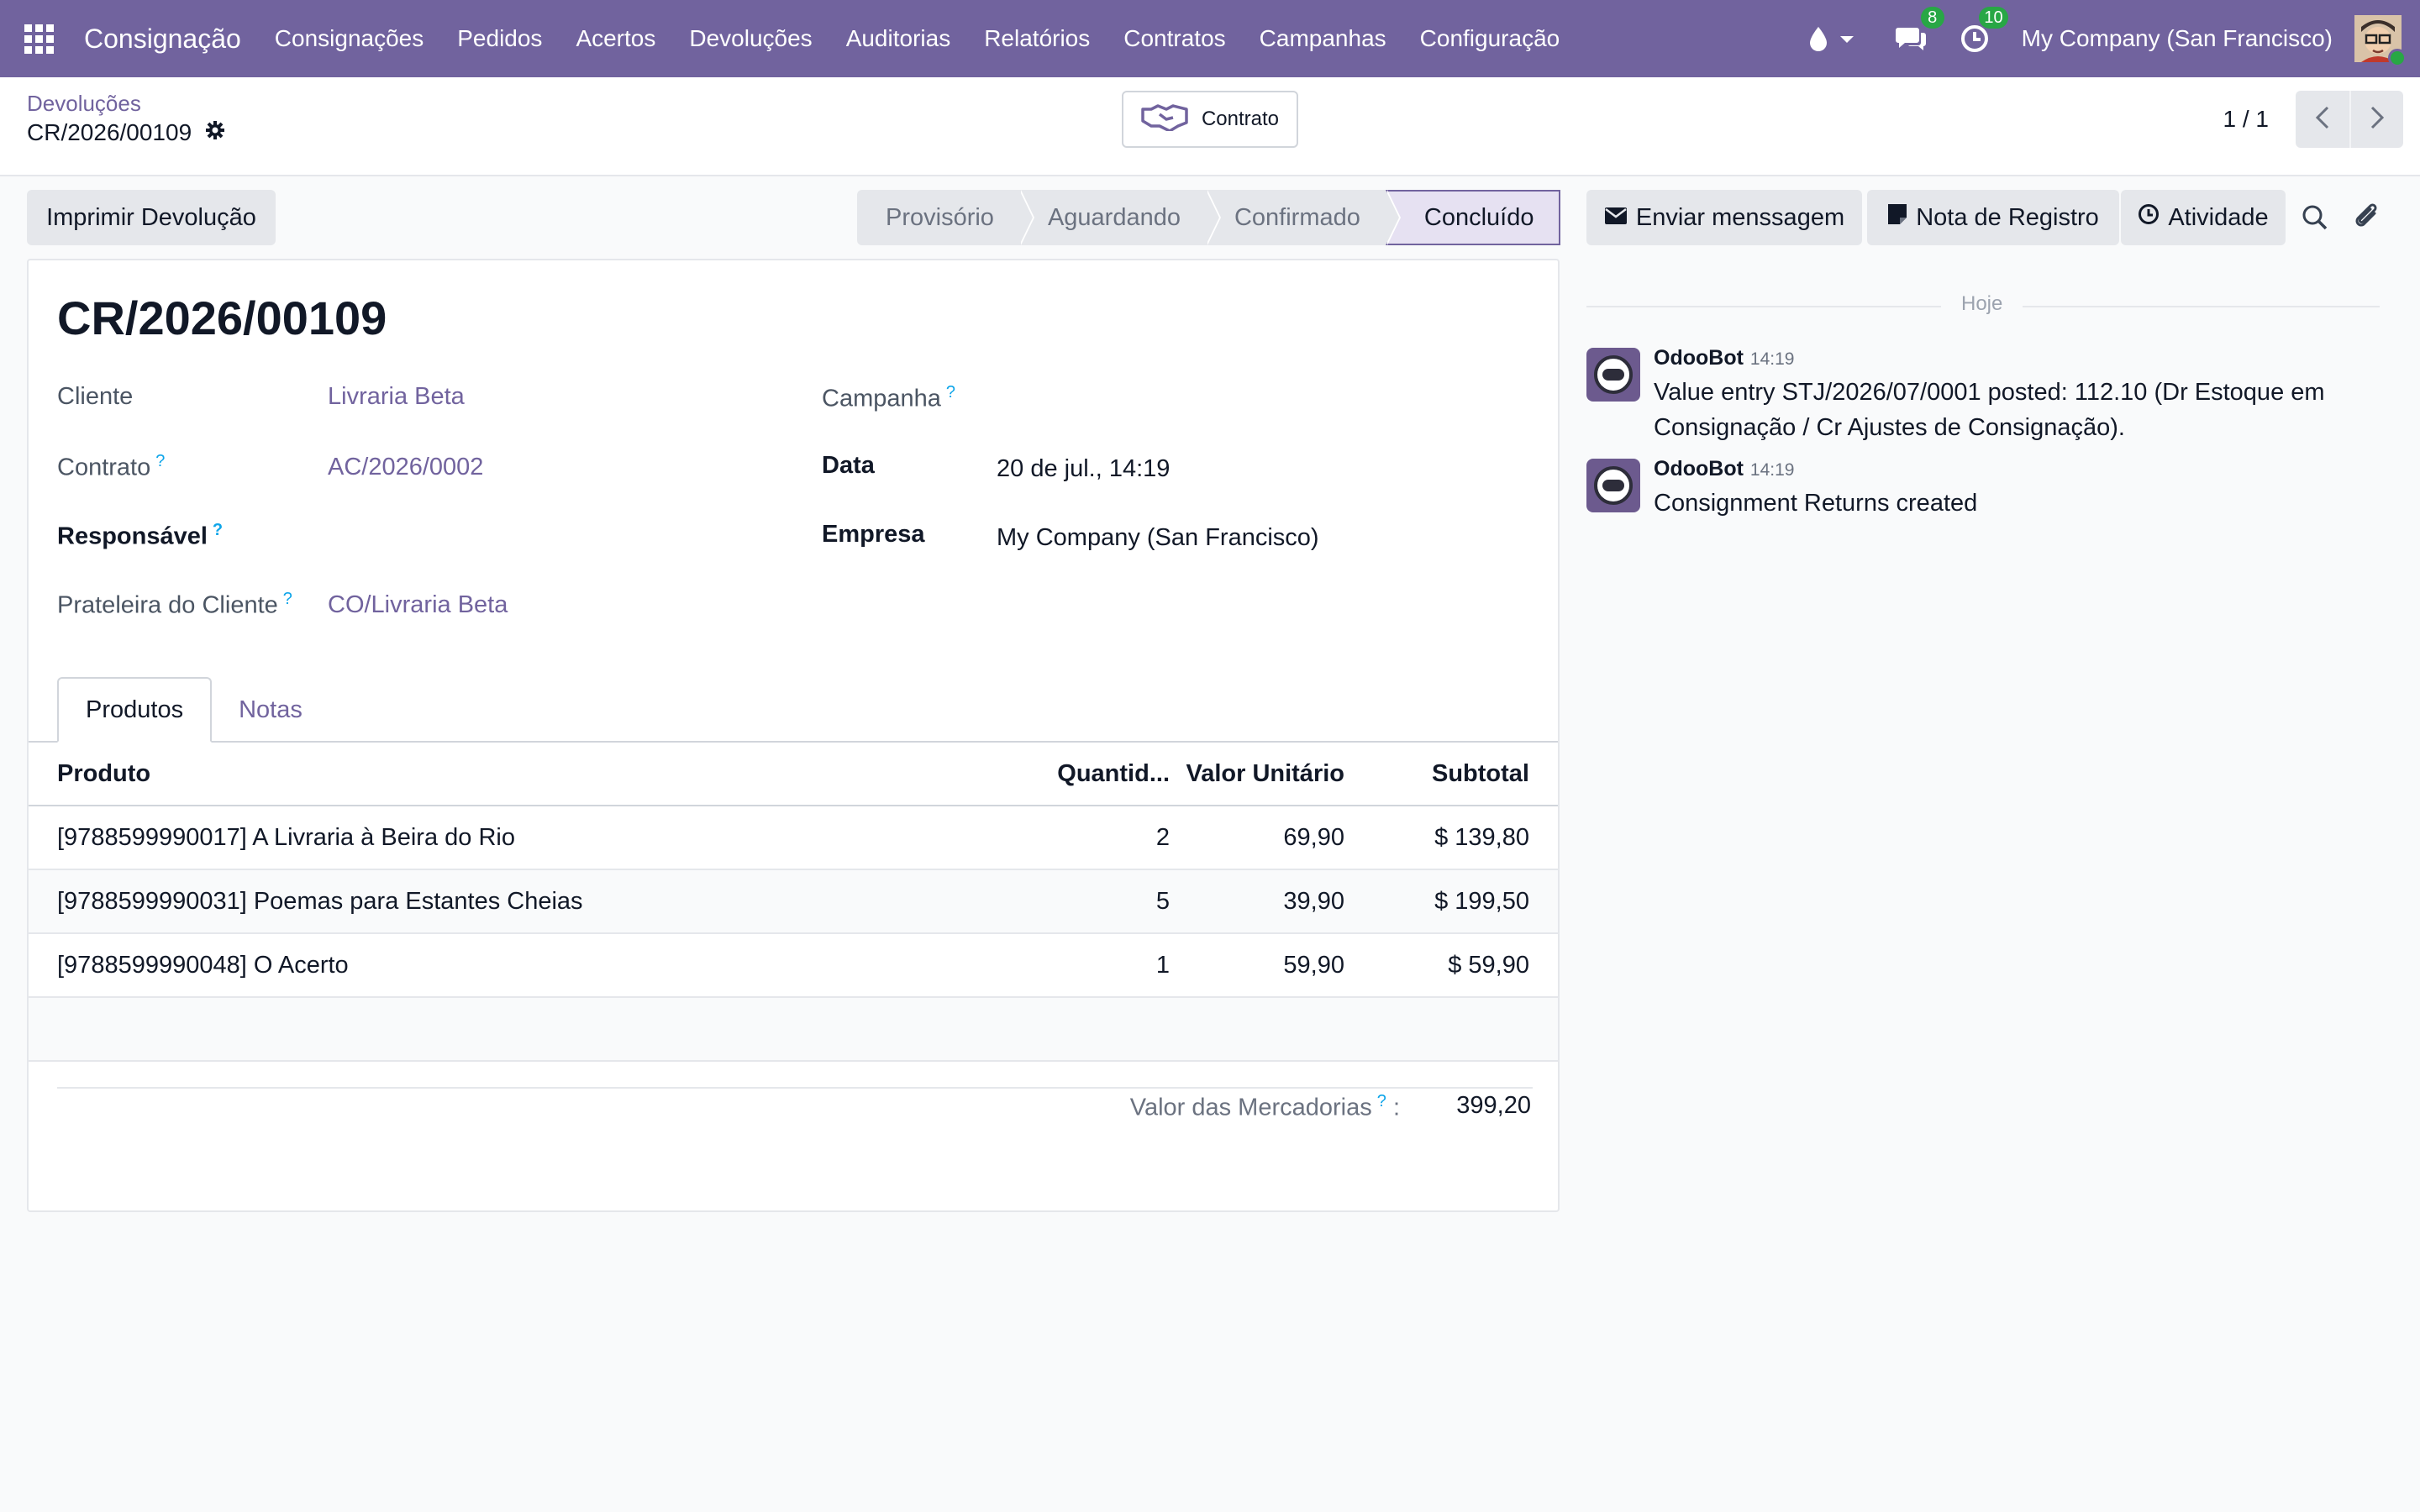 The image size is (2420, 1512). Describe the element at coordinates (1772, 359) in the screenshot. I see `message-time: 14:19` at that location.